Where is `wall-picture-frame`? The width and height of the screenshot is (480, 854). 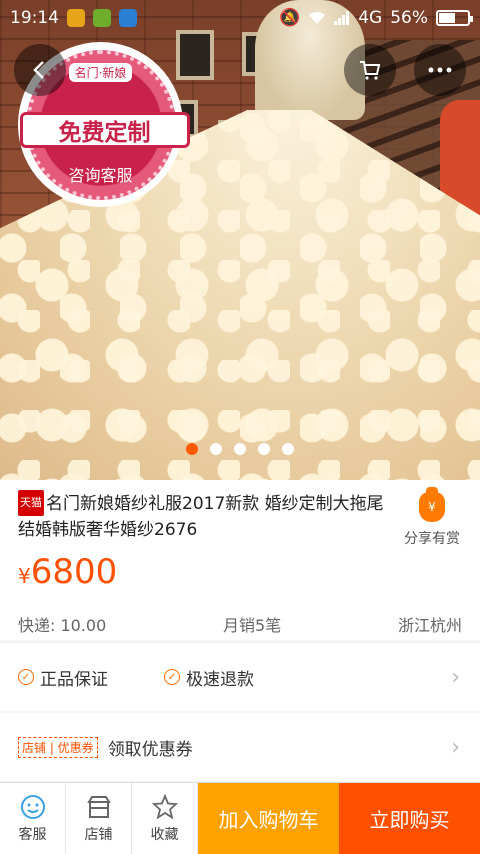 wall-picture-frame is located at coordinates (195, 55).